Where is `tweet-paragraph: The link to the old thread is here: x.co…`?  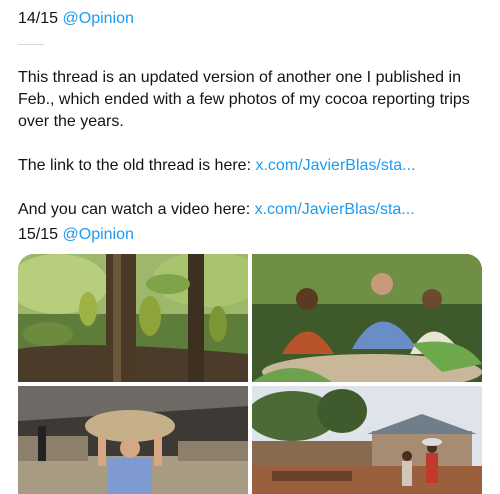 tweet-paragraph: The link to the old thread is here: x.co… is located at coordinates (253, 166).